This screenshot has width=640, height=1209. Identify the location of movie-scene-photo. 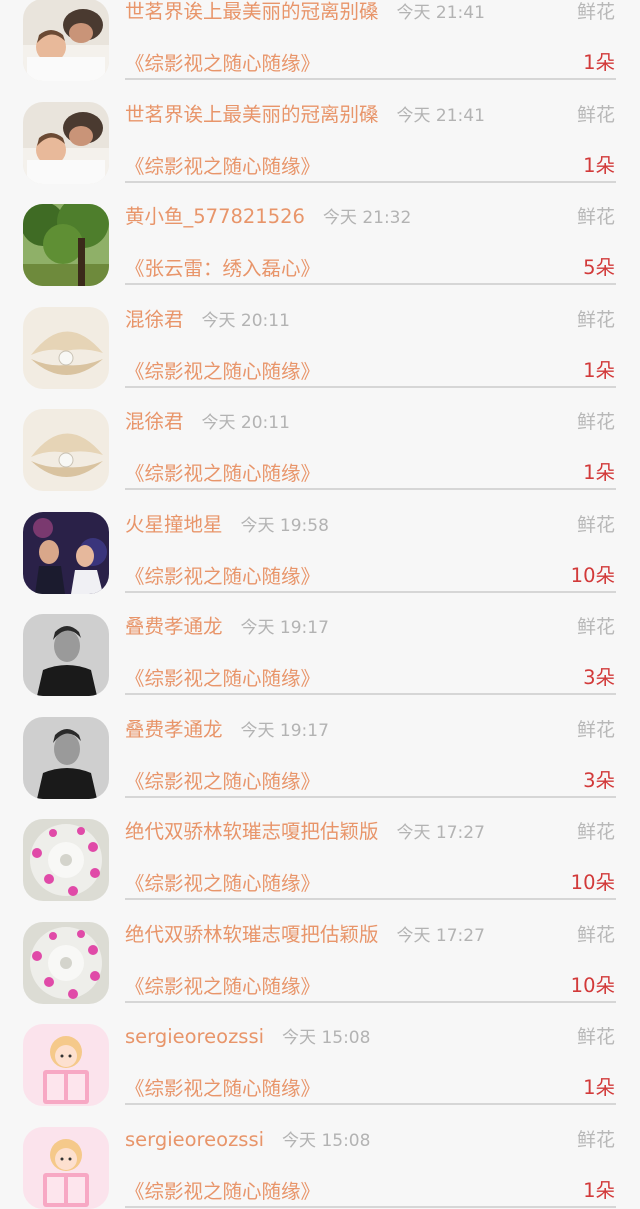
(66, 552).